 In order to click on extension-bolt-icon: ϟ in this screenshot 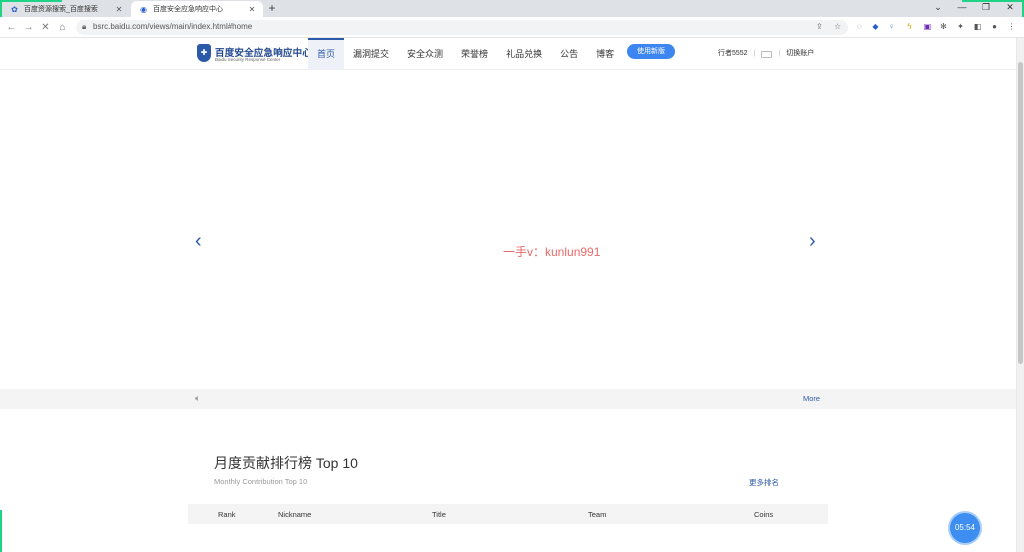, I will do `click(909, 26)`.